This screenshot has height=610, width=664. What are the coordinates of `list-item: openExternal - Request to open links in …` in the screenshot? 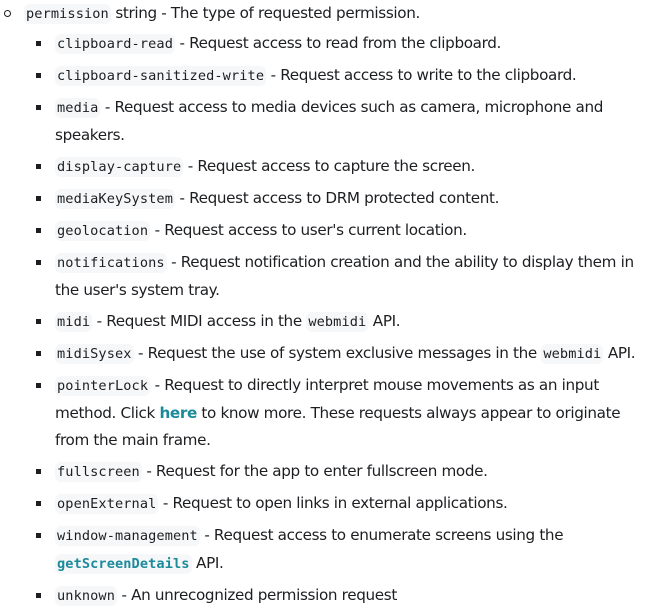 It's located at (344, 504).